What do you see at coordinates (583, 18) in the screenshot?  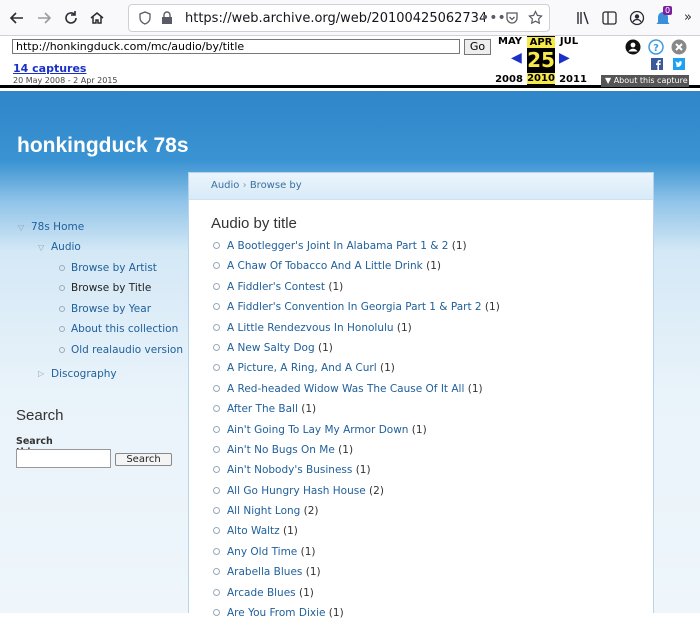 I see `library-icon` at bounding box center [583, 18].